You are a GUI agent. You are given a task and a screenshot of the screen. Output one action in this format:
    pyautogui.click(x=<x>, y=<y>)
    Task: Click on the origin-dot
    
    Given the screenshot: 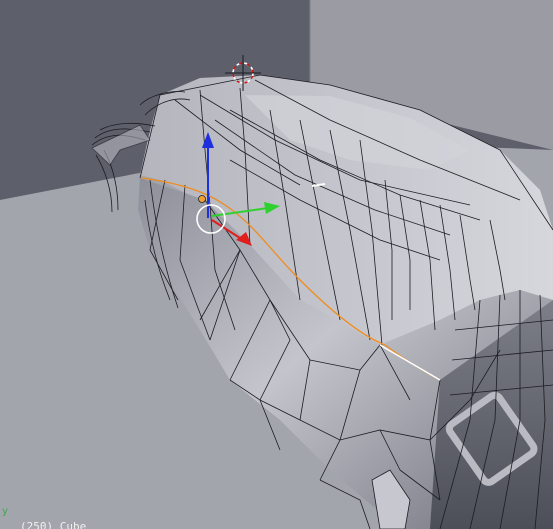 What is the action you would take?
    pyautogui.click(x=202, y=199)
    